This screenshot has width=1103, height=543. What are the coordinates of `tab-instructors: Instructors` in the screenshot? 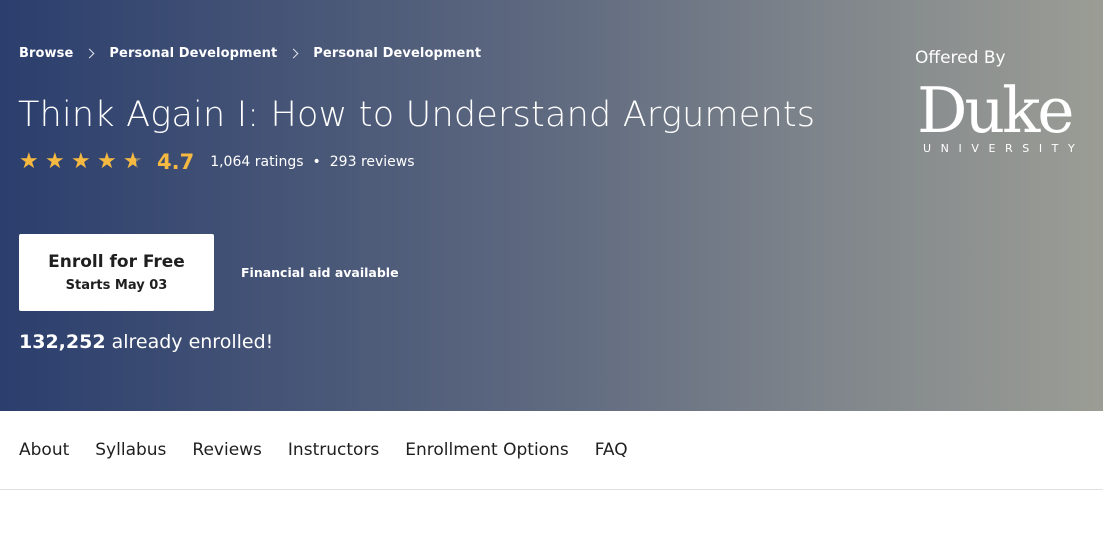 It's located at (333, 450).